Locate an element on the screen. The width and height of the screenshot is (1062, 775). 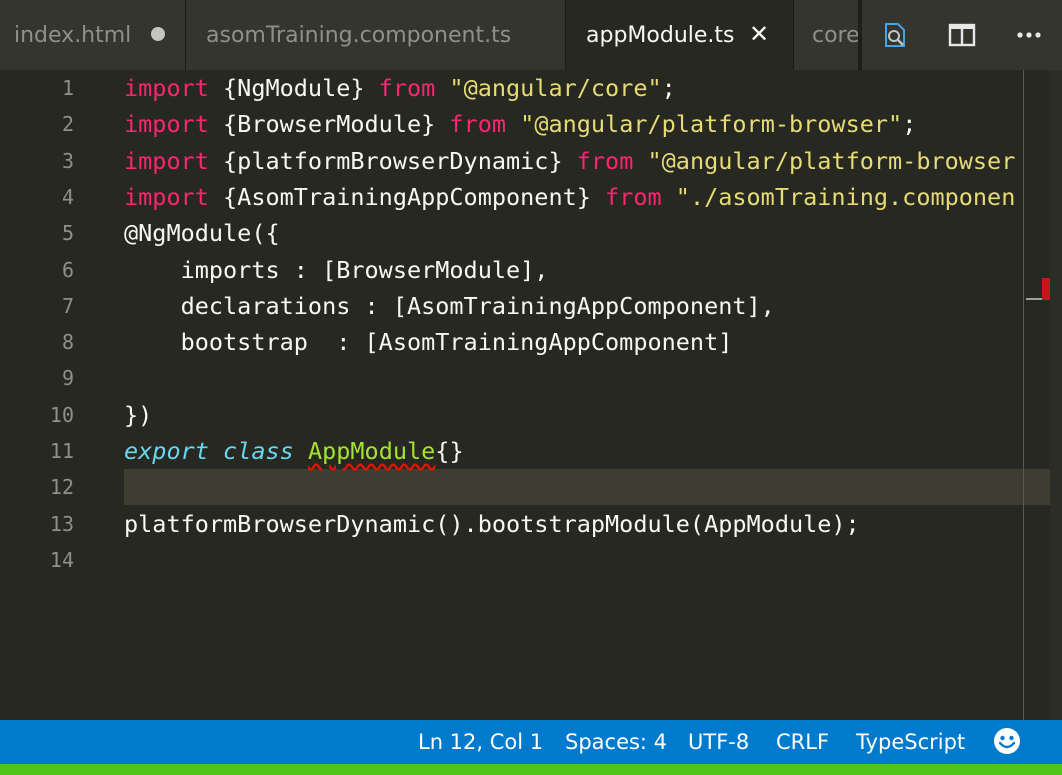
editor-actions is located at coordinates (962, 35).